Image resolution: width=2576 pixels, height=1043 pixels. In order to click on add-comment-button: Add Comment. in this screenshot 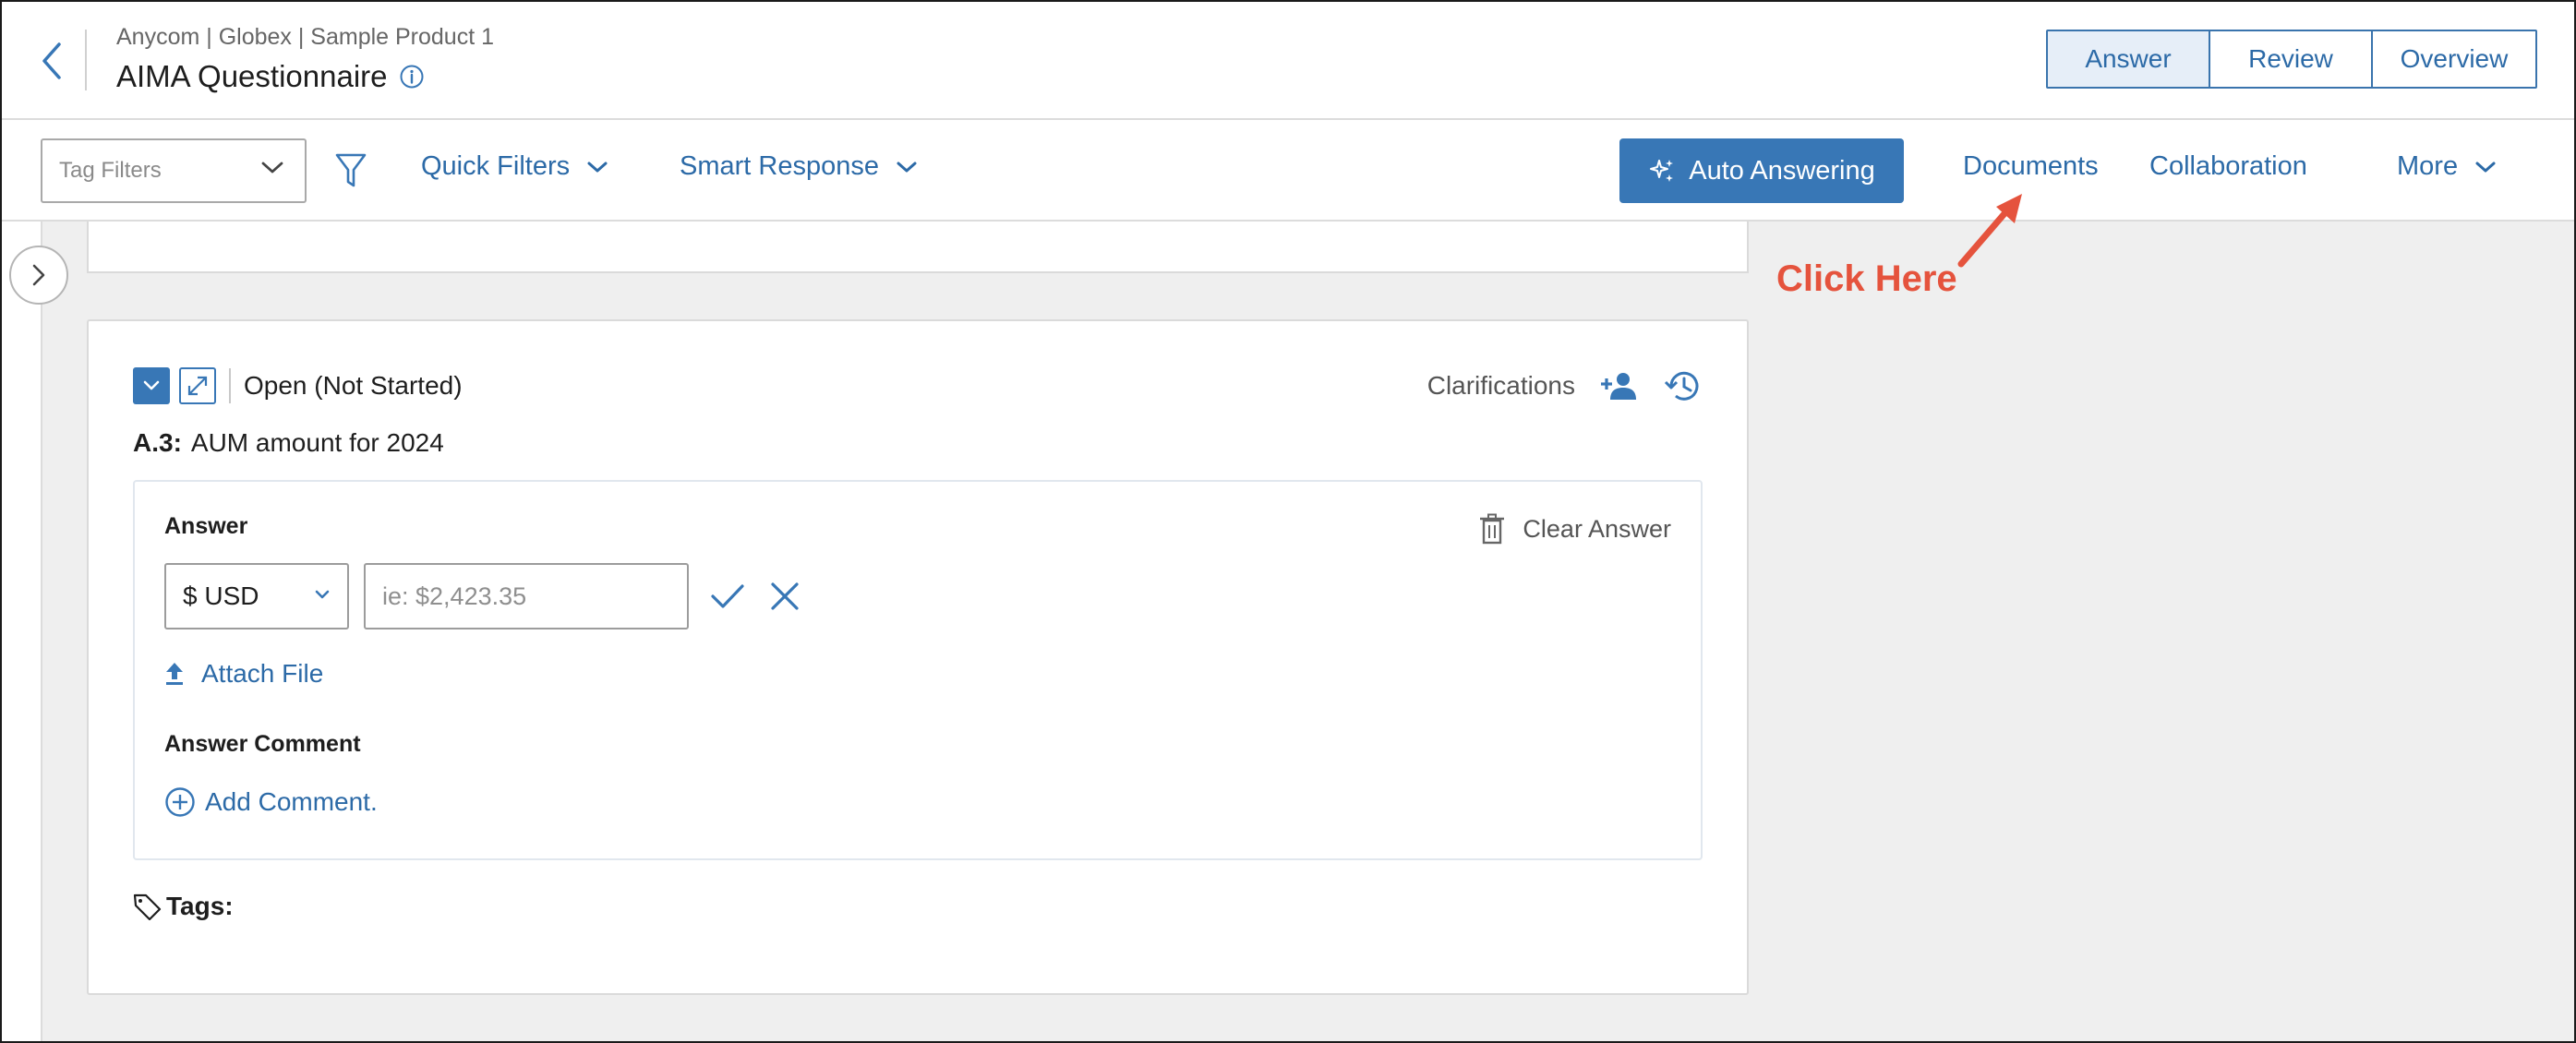, I will do `click(271, 802)`.